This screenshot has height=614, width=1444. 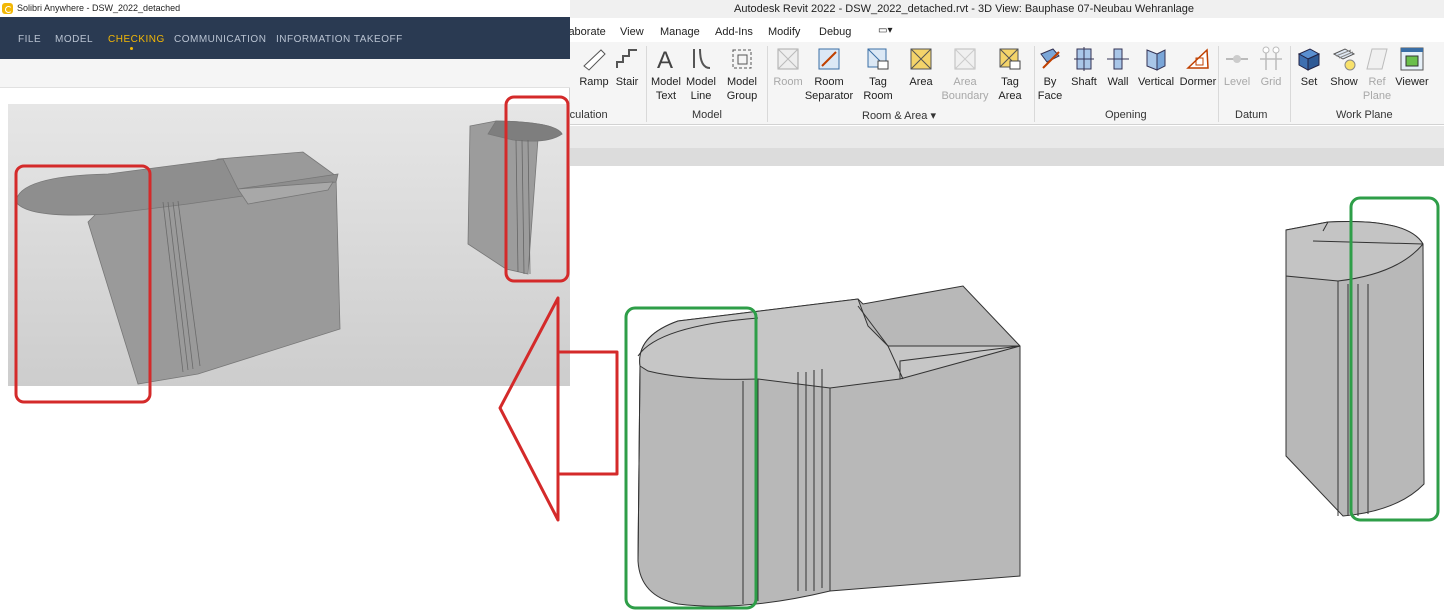 I want to click on viewer-icon, so click(x=1412, y=59).